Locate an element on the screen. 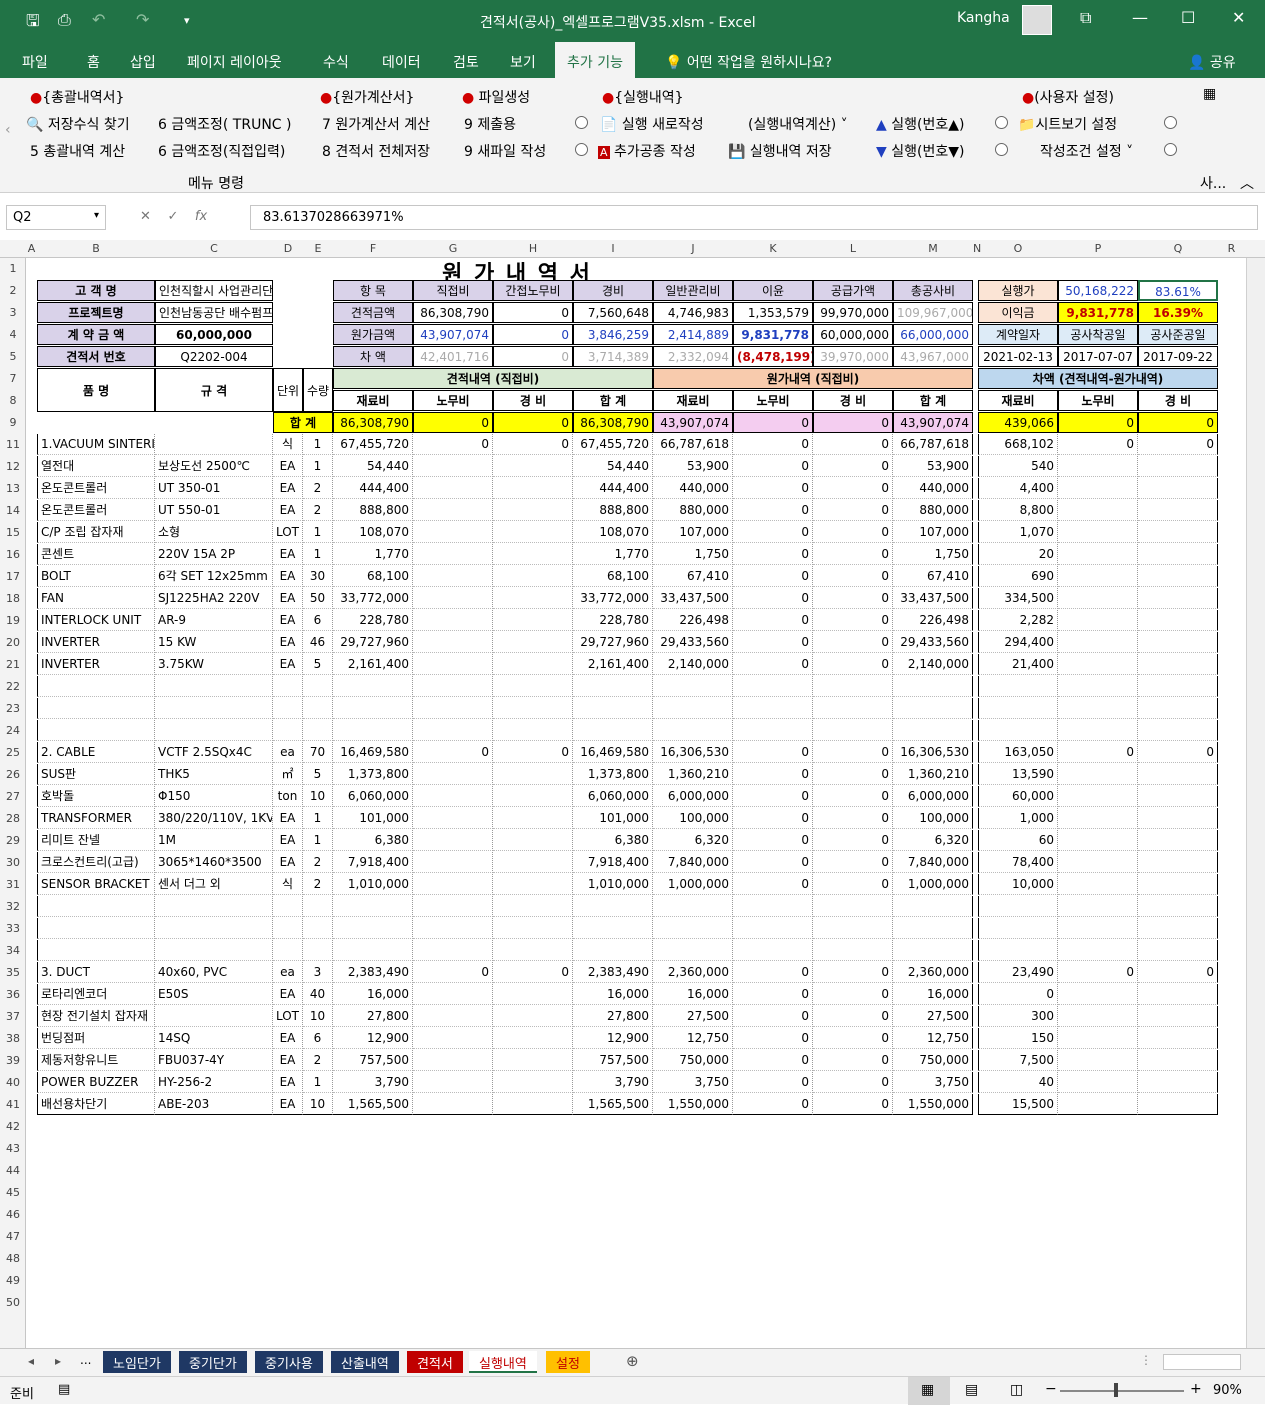 Image resolution: width=1265 pixels, height=1405 pixels. tab-insert: 삽입 is located at coordinates (143, 62).